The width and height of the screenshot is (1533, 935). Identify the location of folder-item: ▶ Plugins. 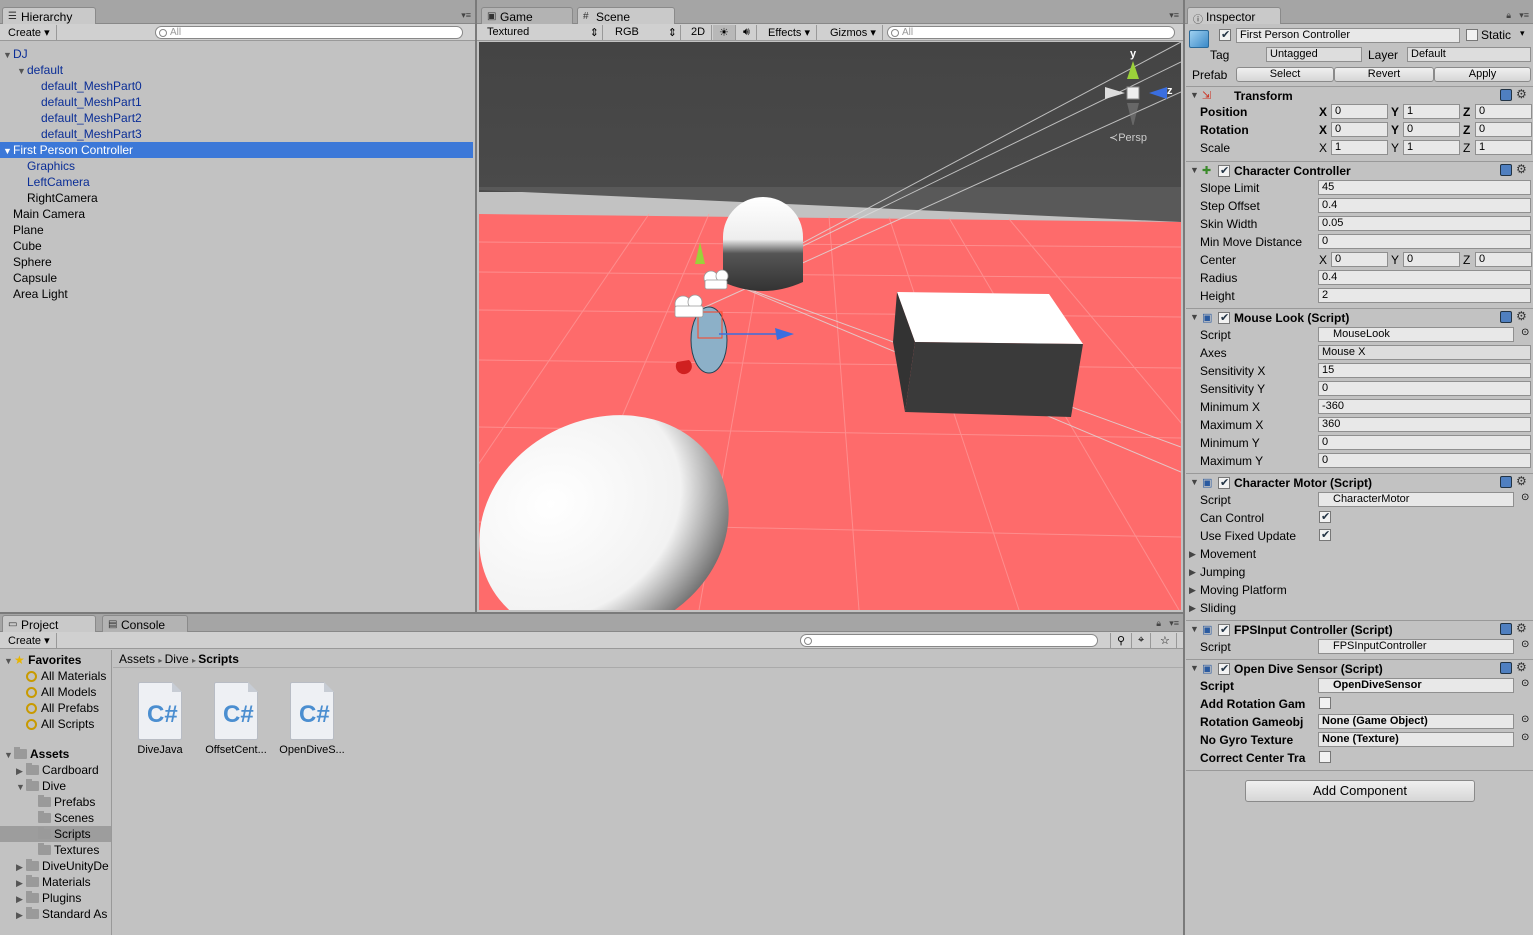
(55, 898).